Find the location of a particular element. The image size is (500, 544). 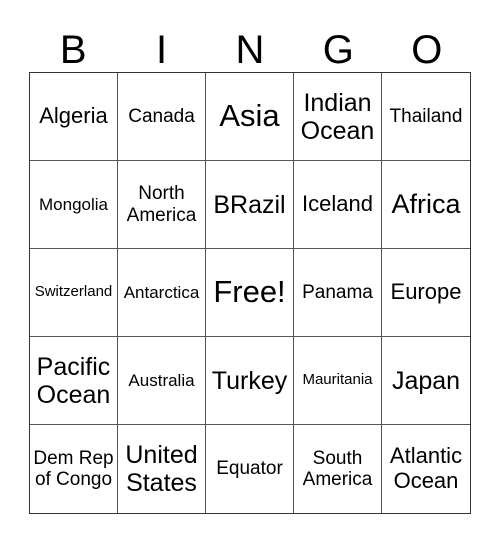

bingo-cell: Algeria is located at coordinates (74, 117).